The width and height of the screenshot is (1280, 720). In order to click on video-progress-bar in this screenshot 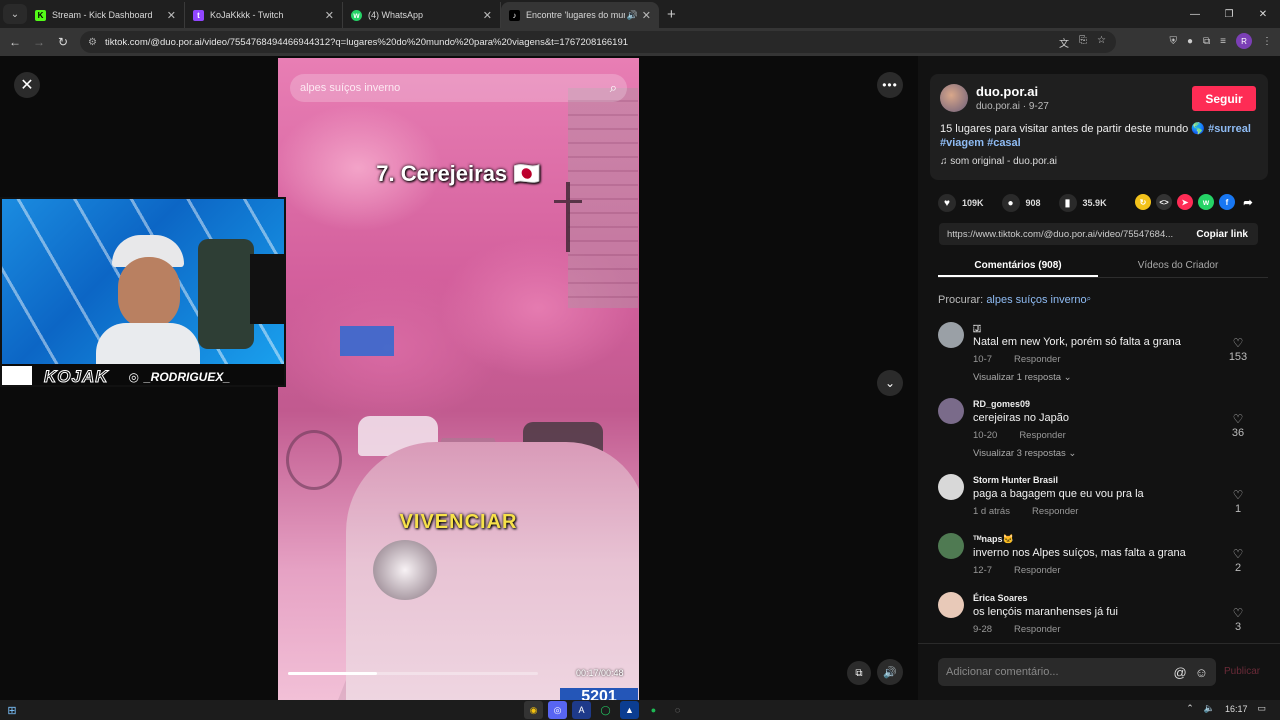, I will do `click(413, 673)`.